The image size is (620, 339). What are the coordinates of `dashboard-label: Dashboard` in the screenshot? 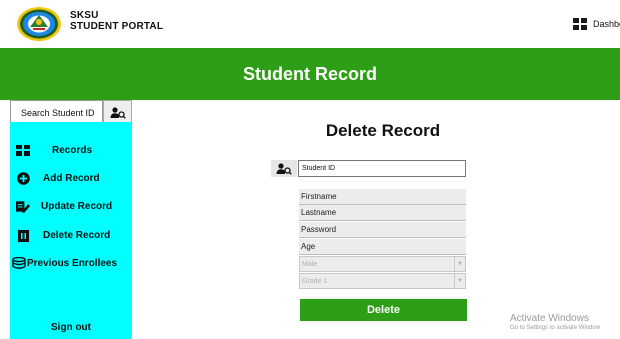 It's located at (606, 24).